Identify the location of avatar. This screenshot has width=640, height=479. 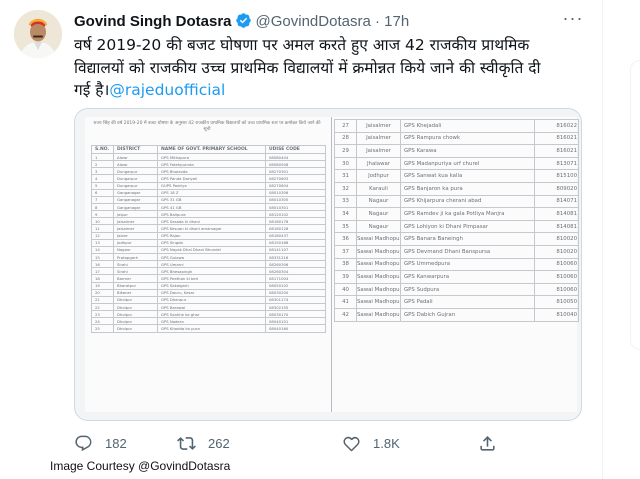
(38, 34).